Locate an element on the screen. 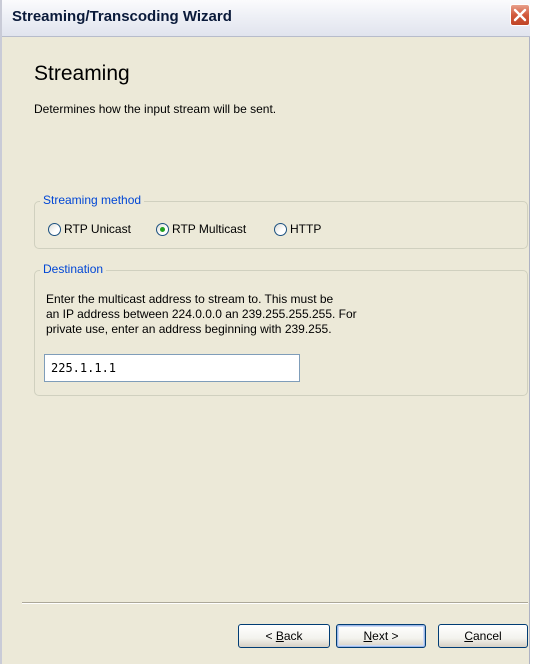 This screenshot has width=536, height=664. page-heading: Streaming is located at coordinates (82, 73).